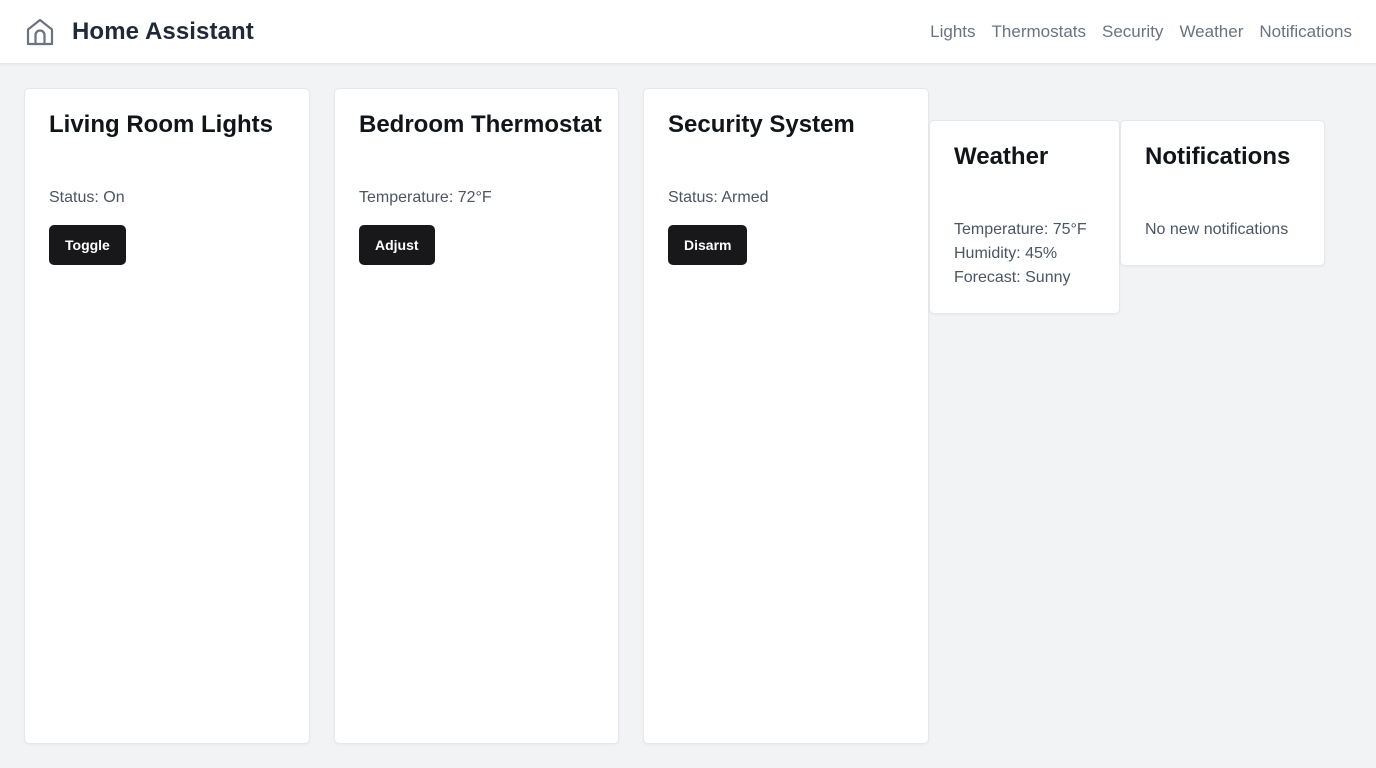  I want to click on weather-card-title: Weather, so click(1001, 156).